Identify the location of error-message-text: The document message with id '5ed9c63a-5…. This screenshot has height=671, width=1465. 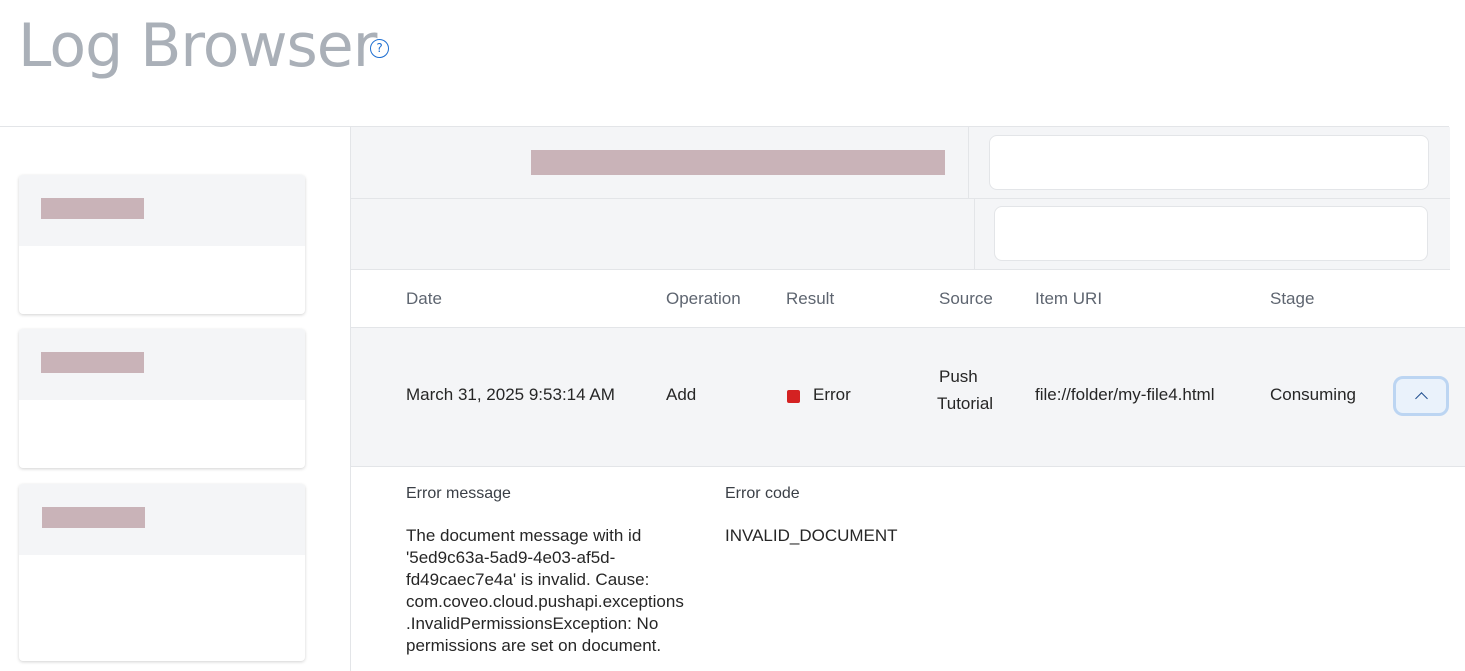
(545, 591).